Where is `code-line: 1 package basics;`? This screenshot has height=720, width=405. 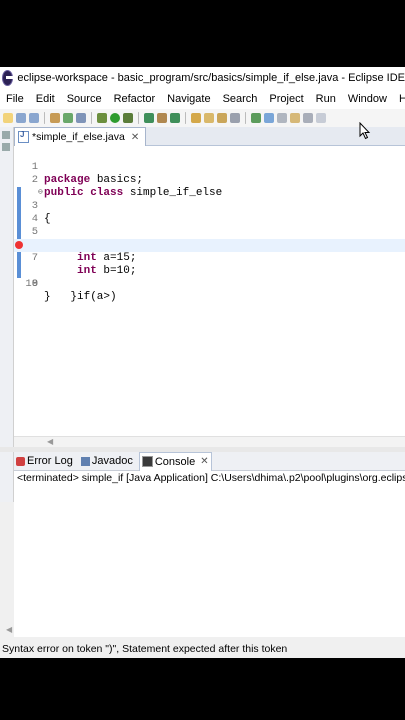 code-line: 1 package basics; is located at coordinates (209, 167).